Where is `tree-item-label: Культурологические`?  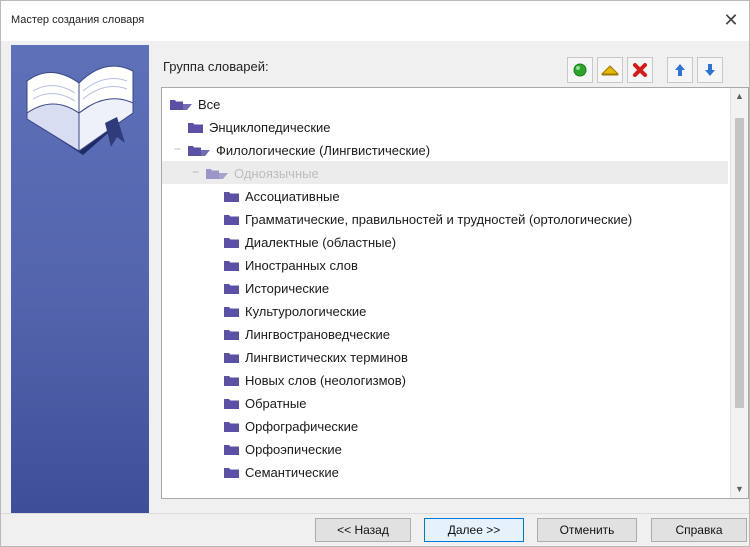
tree-item-label: Культурологические is located at coordinates (306, 312).